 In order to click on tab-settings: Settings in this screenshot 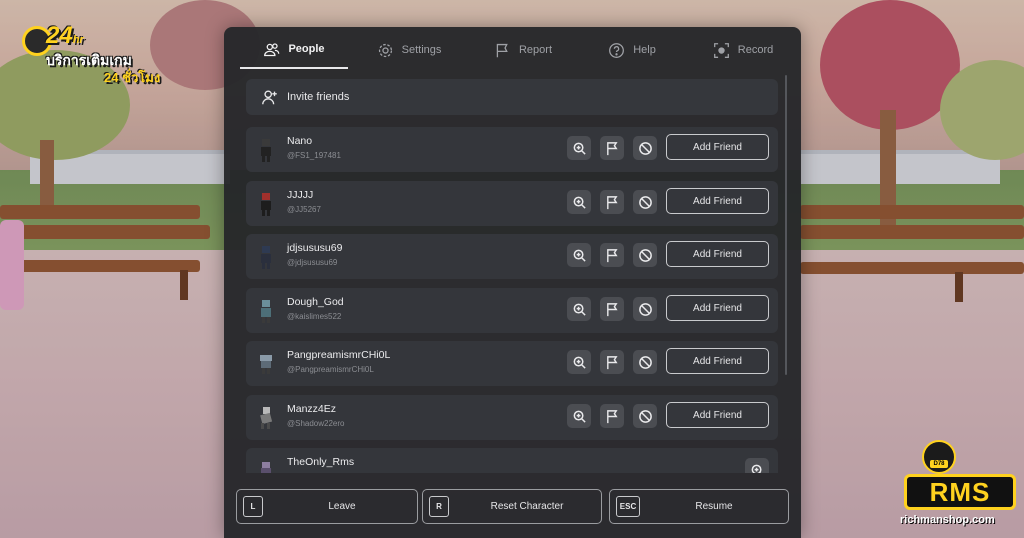, I will do `click(409, 50)`.